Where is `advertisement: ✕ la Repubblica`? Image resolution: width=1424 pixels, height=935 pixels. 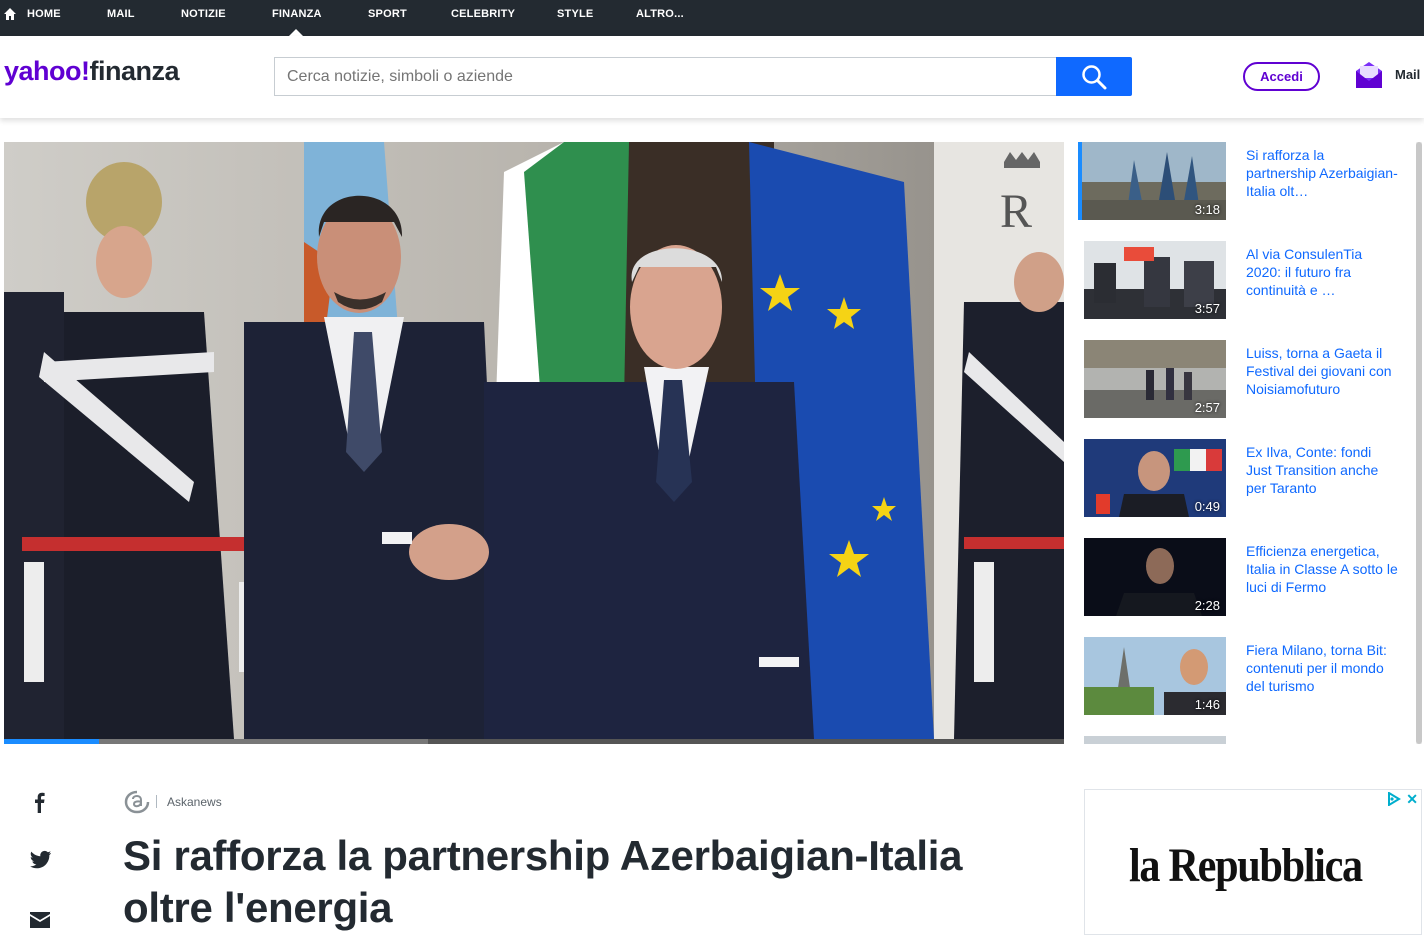
advertisement: ✕ la Repubblica is located at coordinates (1253, 862).